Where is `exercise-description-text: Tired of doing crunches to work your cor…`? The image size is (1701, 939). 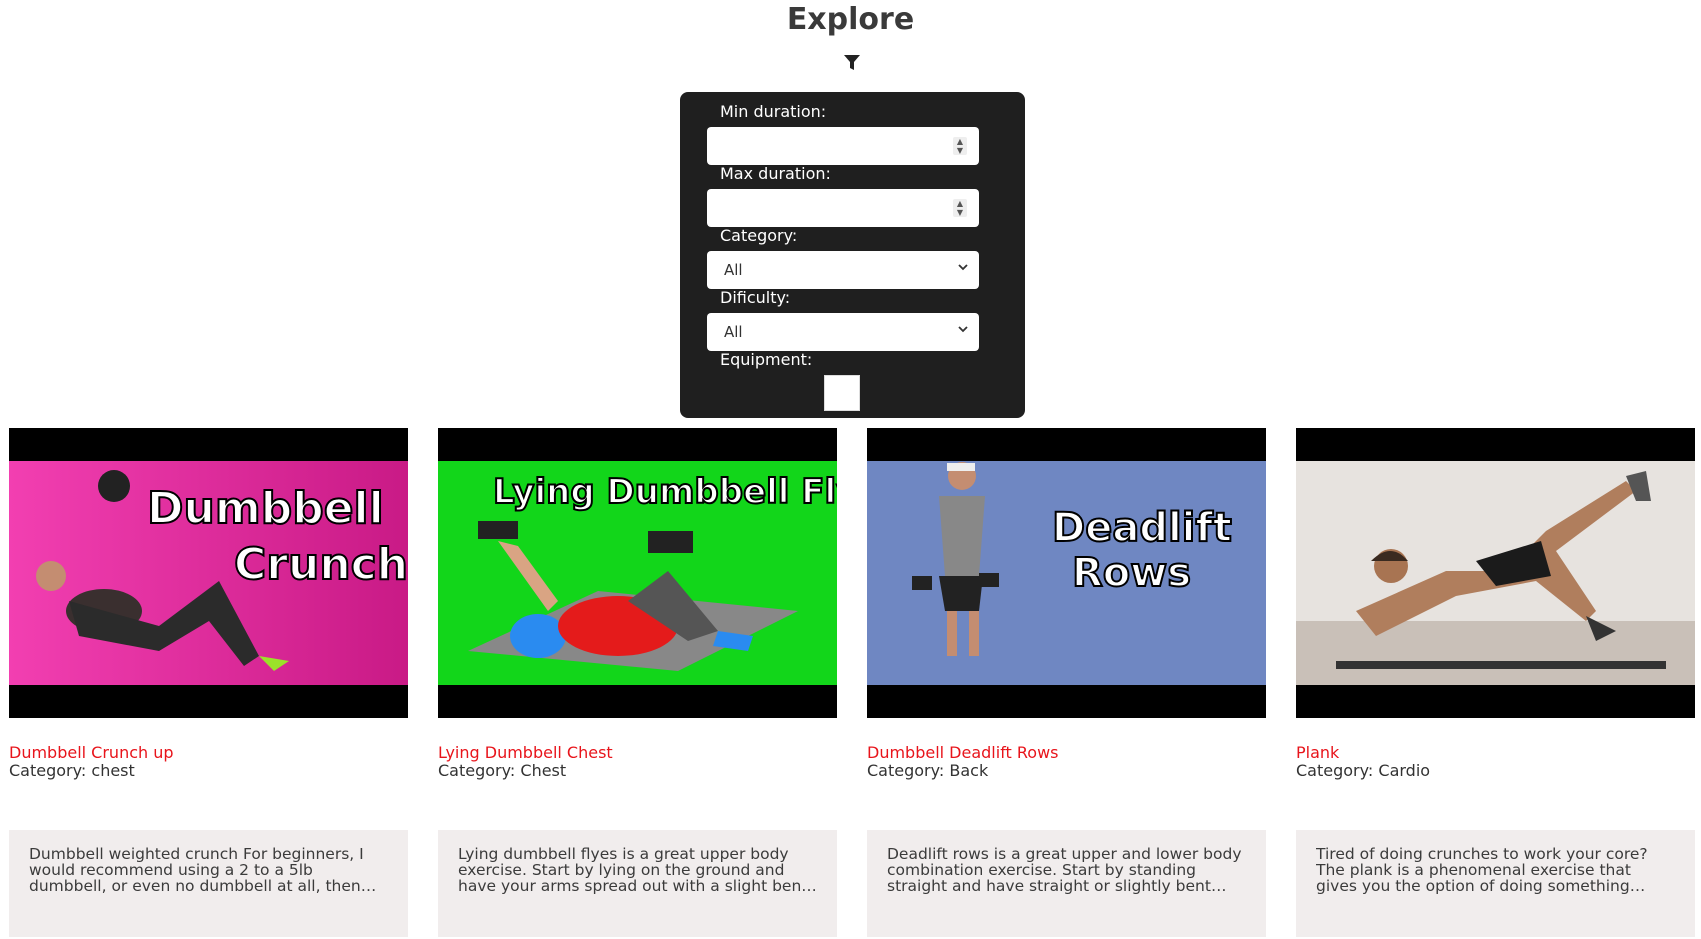
exercise-description-text: Tired of doing crunches to work your cor… is located at coordinates (1482, 870).